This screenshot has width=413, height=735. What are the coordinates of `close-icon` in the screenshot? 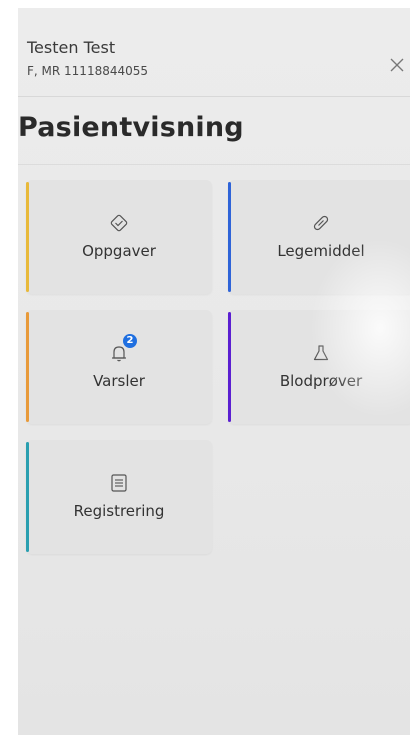 It's located at (397, 65).